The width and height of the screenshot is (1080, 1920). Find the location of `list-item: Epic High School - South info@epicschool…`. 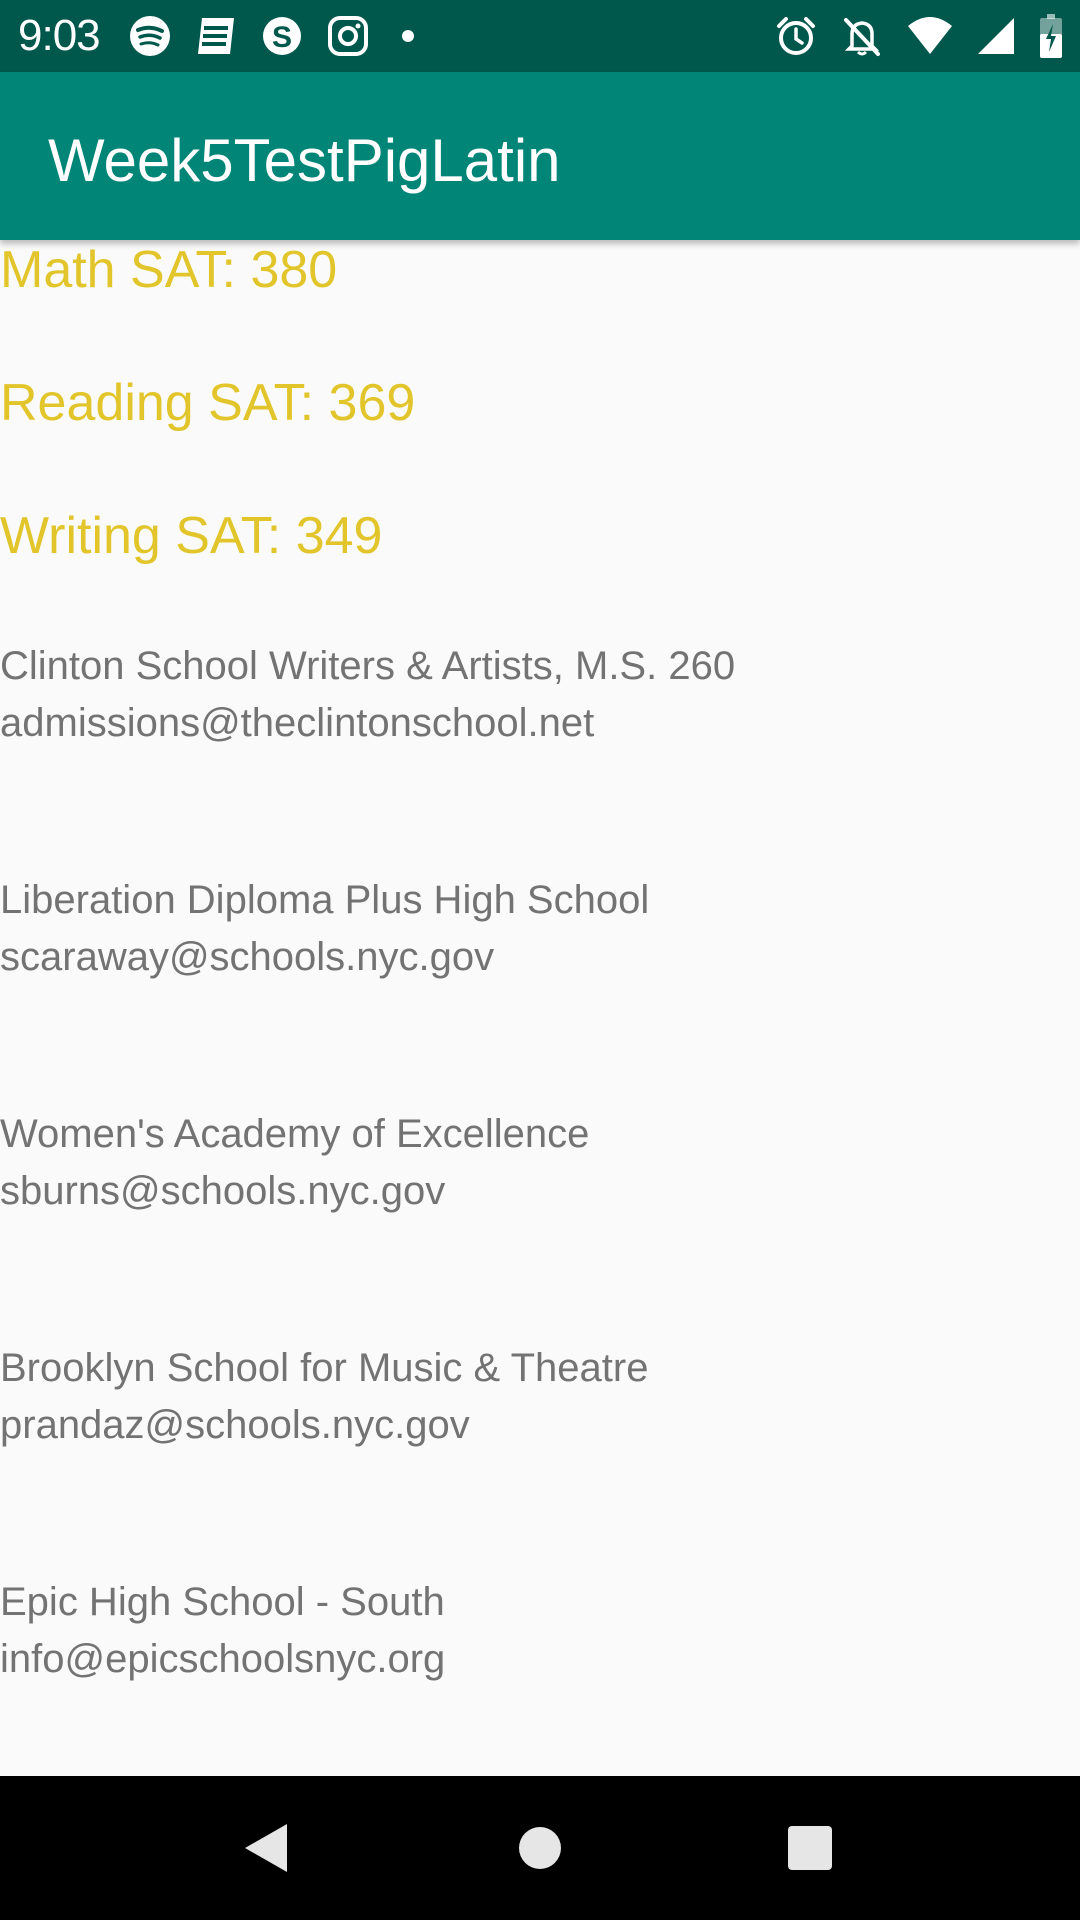

list-item: Epic High School - South info@epicschool… is located at coordinates (222, 1631).